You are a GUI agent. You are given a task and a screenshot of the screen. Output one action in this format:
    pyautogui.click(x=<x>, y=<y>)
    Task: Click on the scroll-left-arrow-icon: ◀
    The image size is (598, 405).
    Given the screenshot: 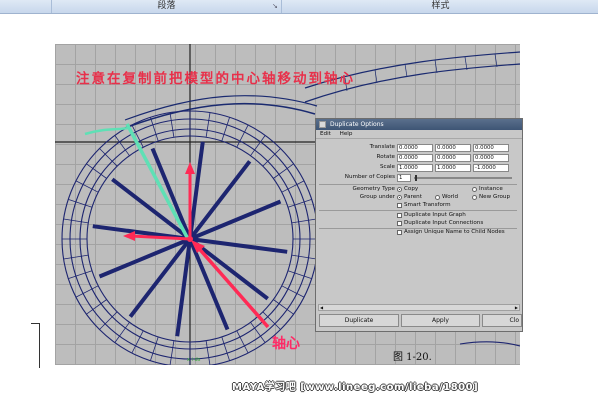 What is the action you would take?
    pyautogui.click(x=321, y=307)
    